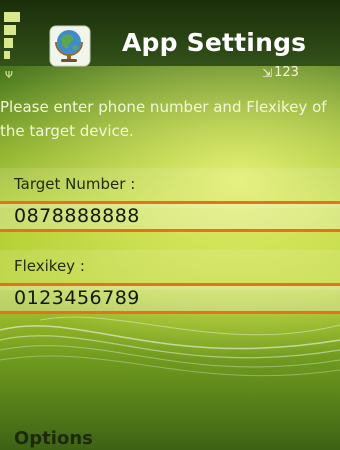  What do you see at coordinates (214, 42) in the screenshot?
I see `app-title: App Settings` at bounding box center [214, 42].